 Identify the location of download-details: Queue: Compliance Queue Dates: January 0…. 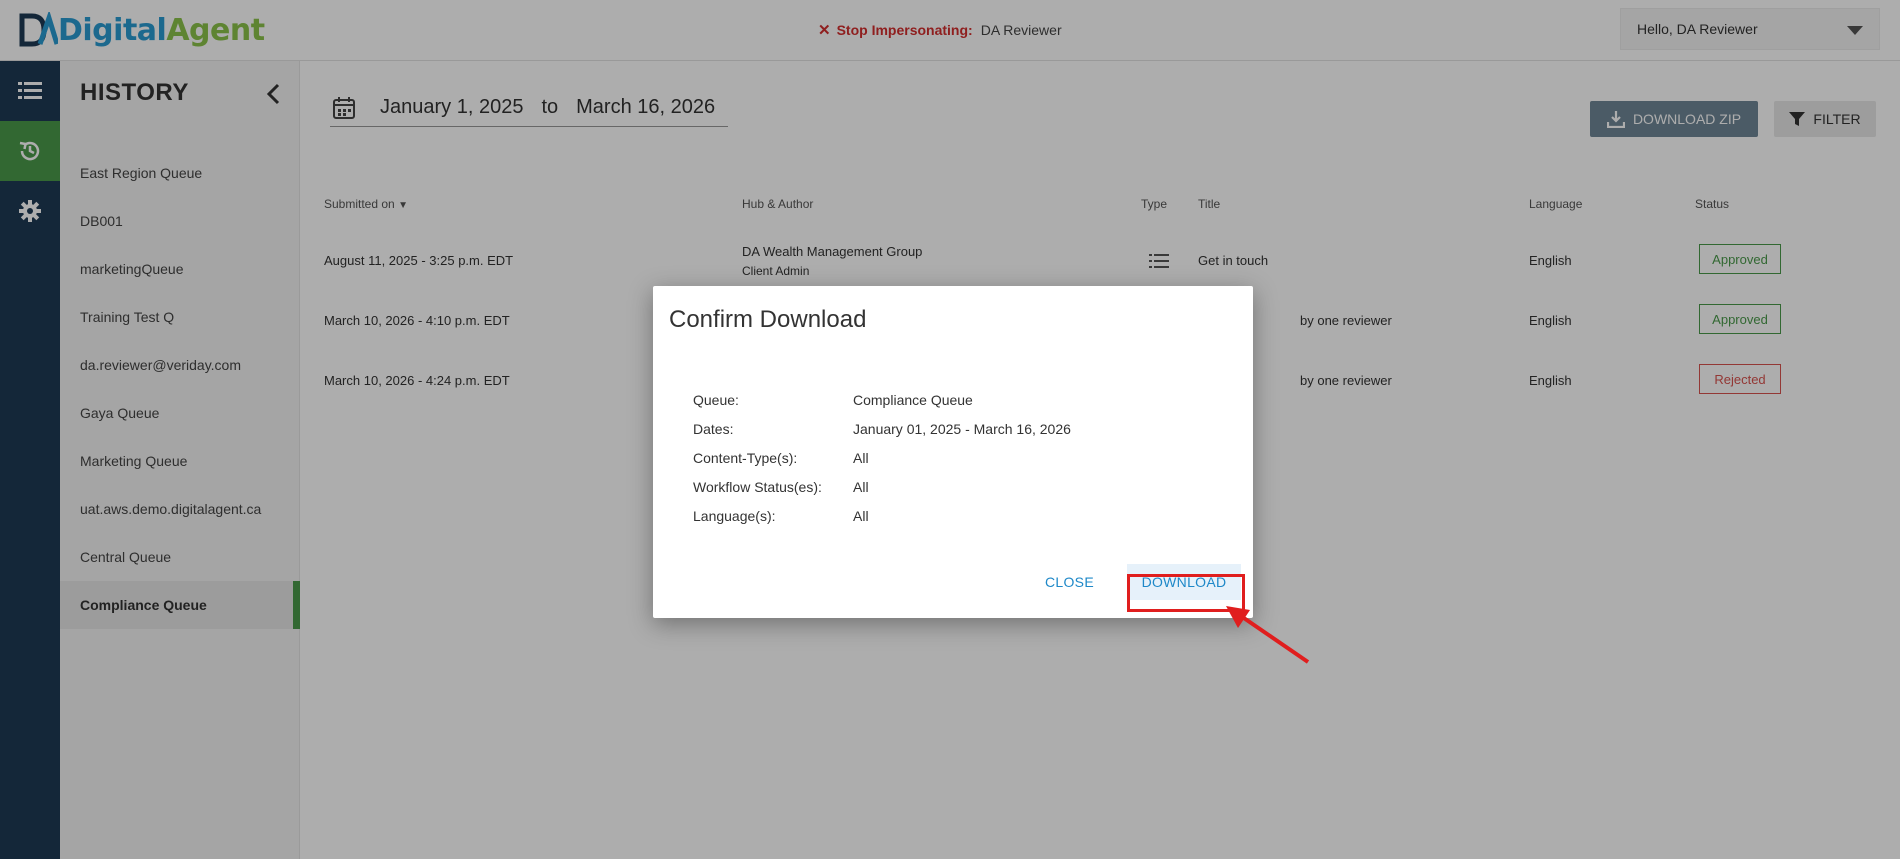
(882, 464).